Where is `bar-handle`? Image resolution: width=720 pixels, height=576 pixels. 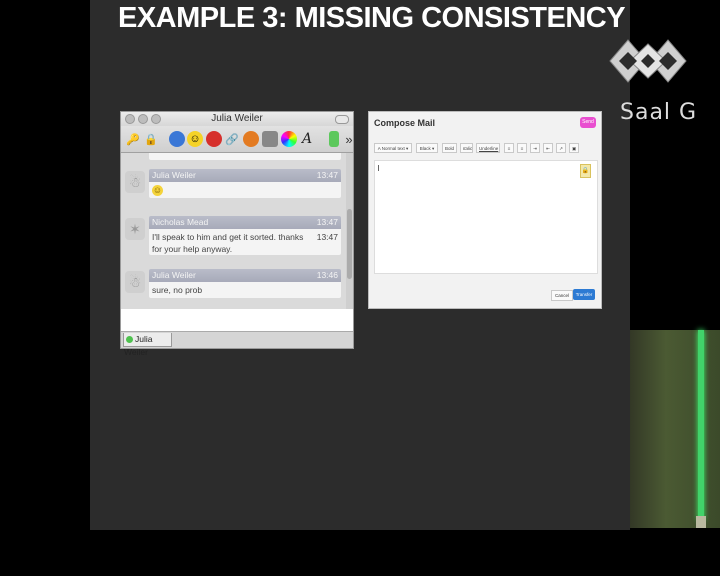
bar-handle is located at coordinates (701, 522).